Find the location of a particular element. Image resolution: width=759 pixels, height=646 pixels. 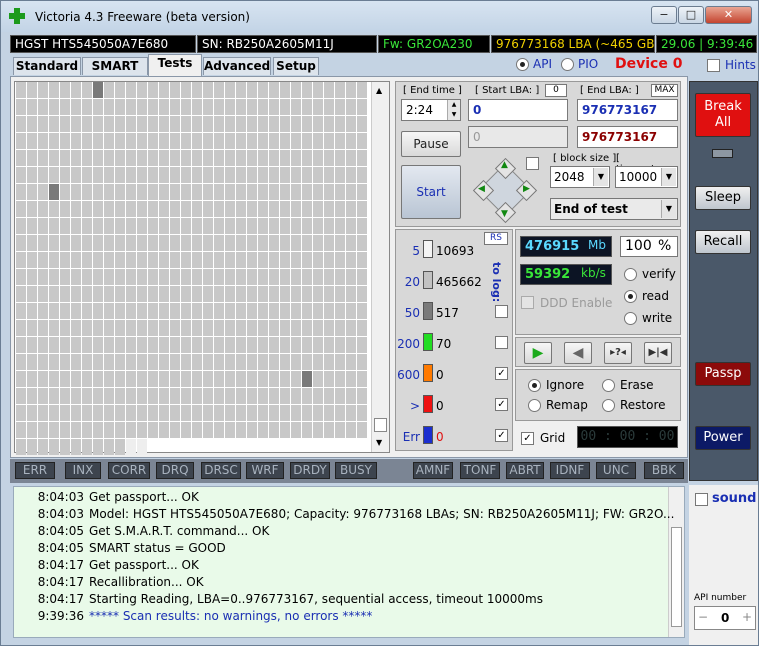

query-step-icon: ▸?◂ is located at coordinates (618, 353).